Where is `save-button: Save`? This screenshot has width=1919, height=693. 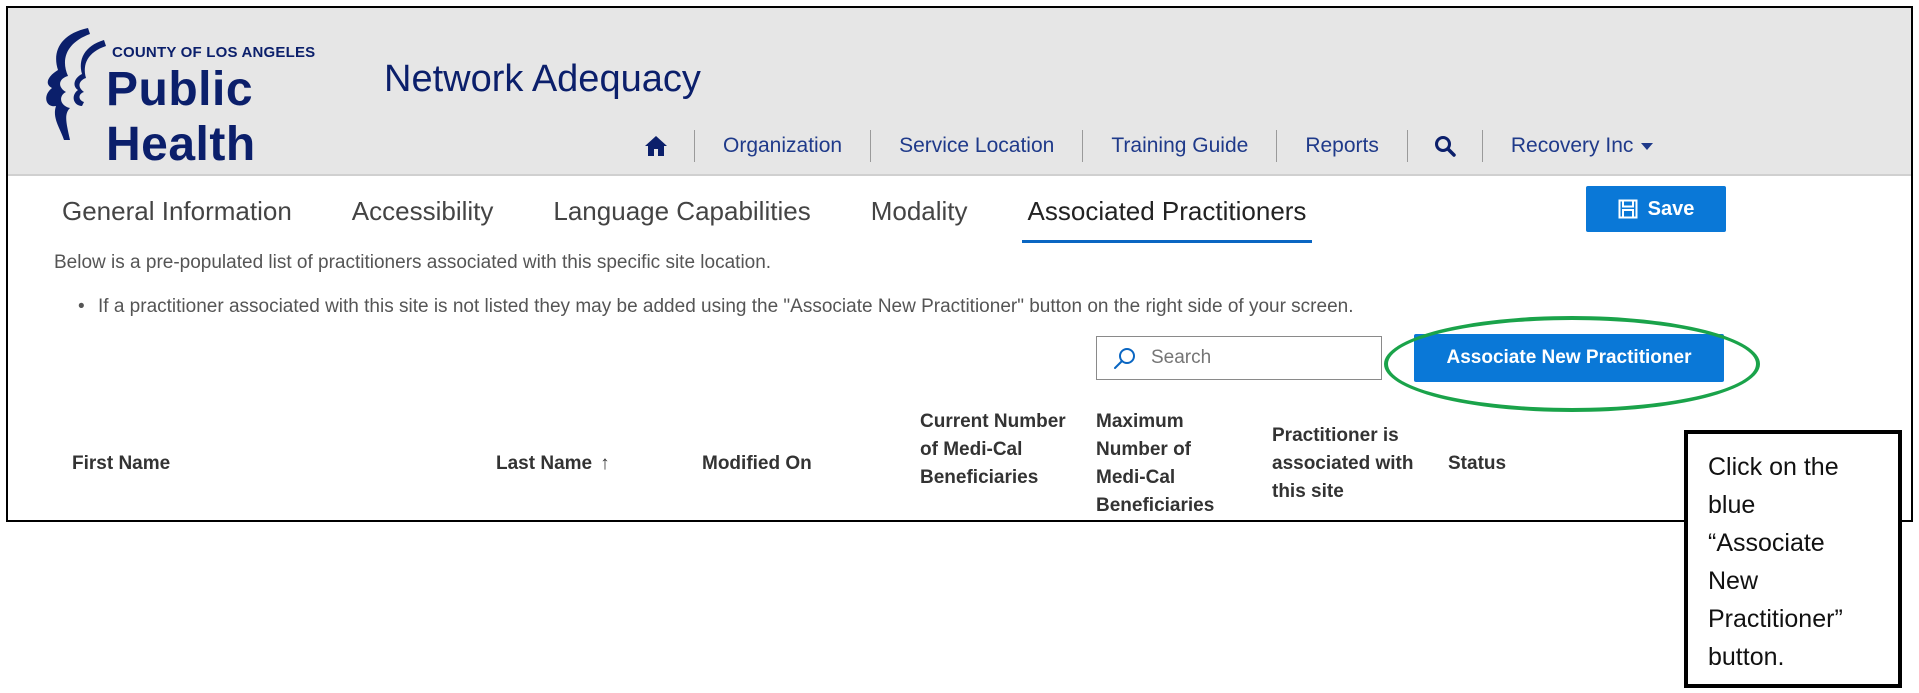 save-button: Save is located at coordinates (1656, 209).